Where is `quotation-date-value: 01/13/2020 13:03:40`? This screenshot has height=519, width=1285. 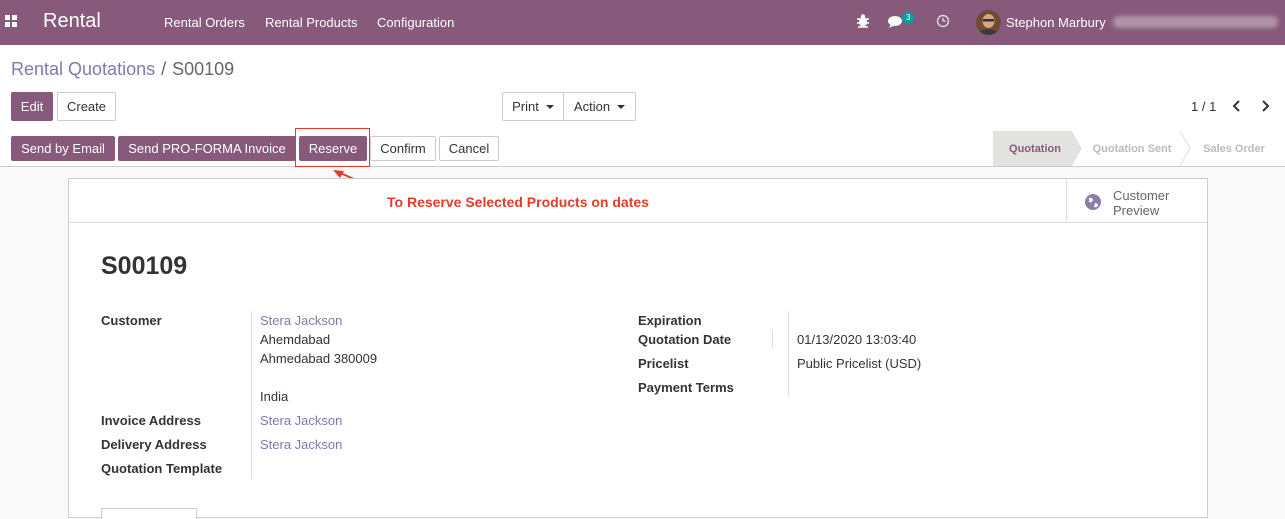
quotation-date-value: 01/13/2020 13:03:40 is located at coordinates (857, 339).